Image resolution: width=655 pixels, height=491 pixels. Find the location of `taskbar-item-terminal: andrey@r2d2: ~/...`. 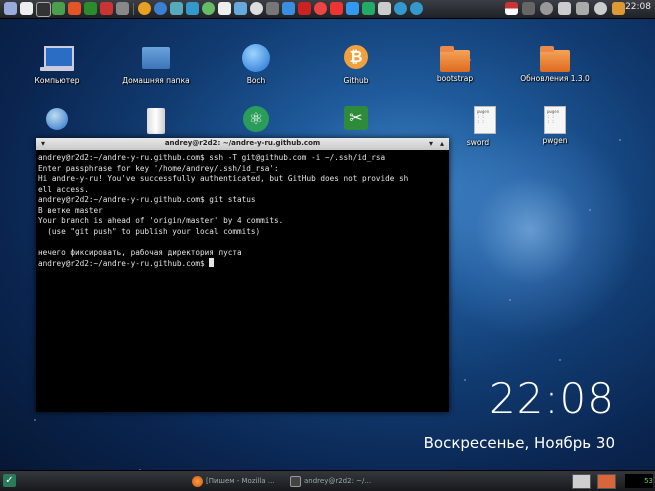

taskbar-item-terminal: andrey@r2d2: ~/... is located at coordinates (338, 481).